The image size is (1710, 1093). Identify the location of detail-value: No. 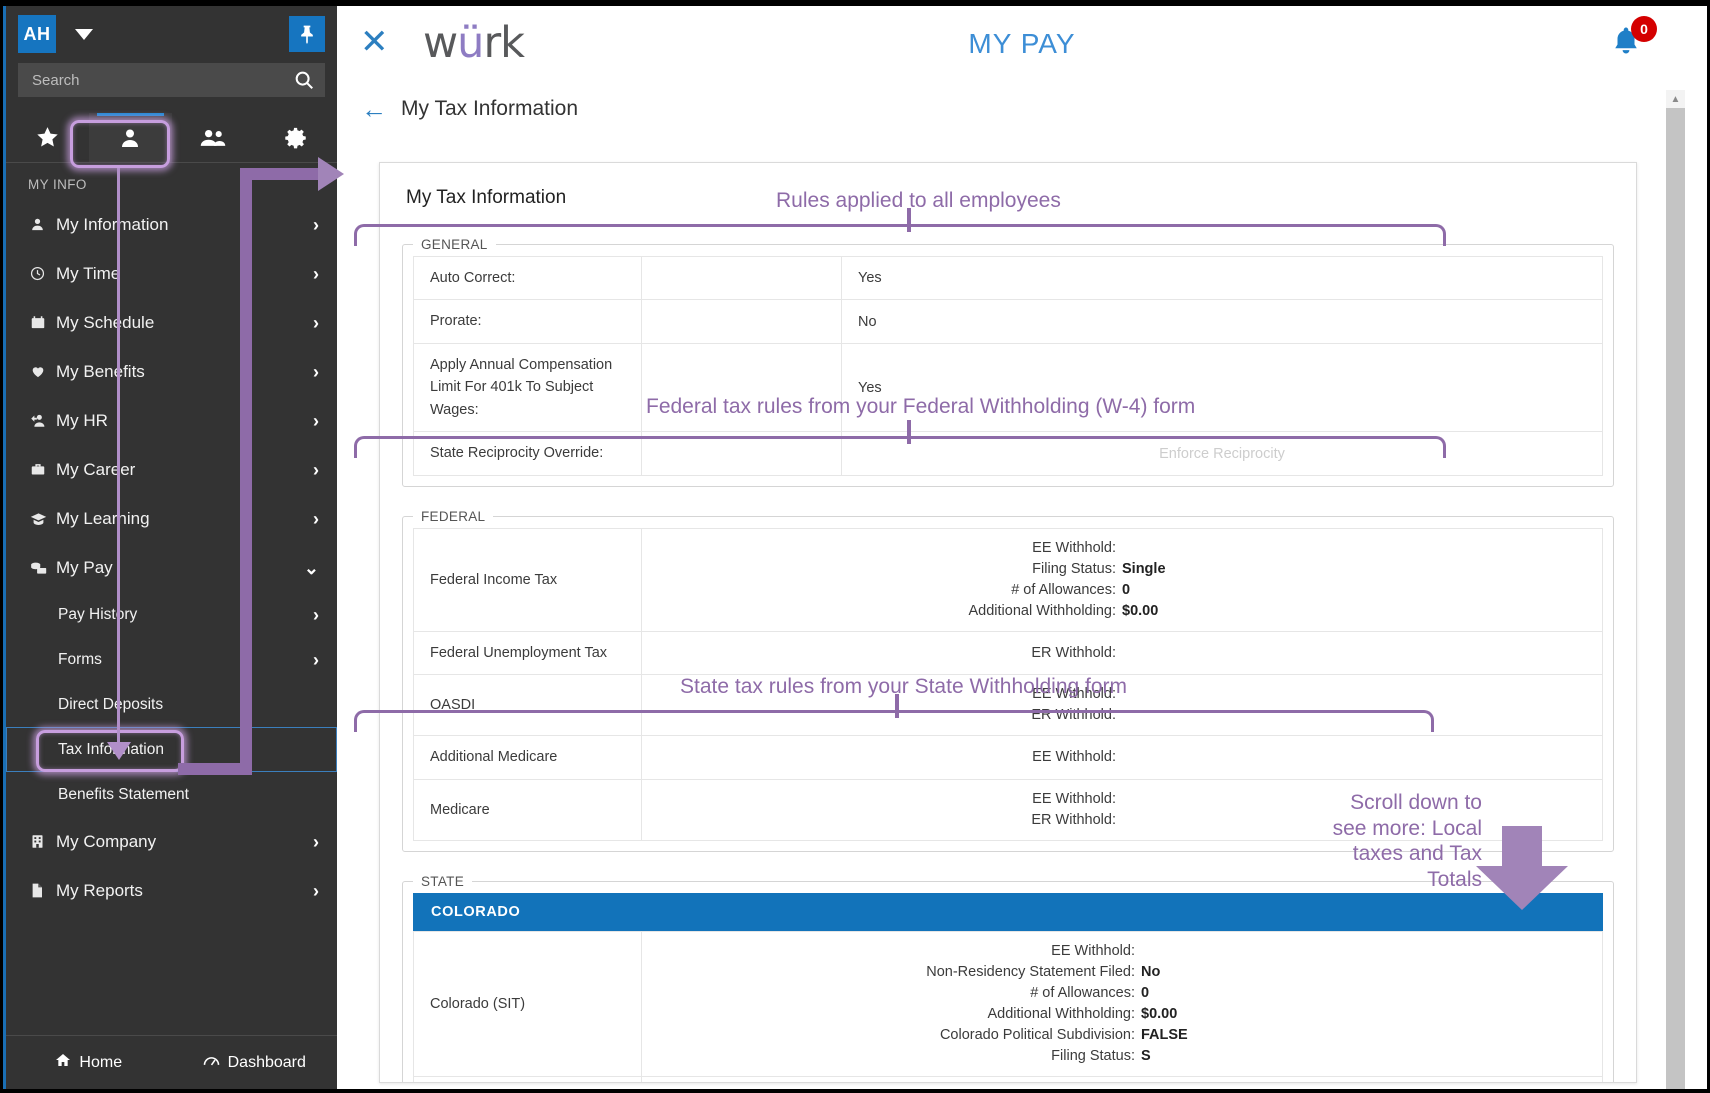
(1151, 971).